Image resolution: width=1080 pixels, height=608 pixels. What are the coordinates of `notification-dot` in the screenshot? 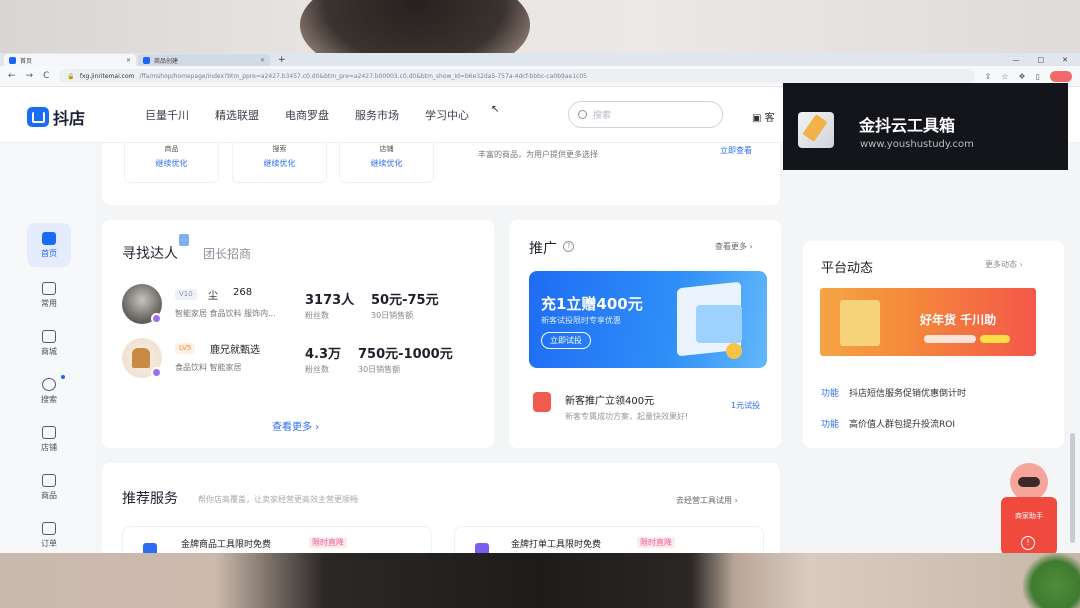 It's located at (63, 377).